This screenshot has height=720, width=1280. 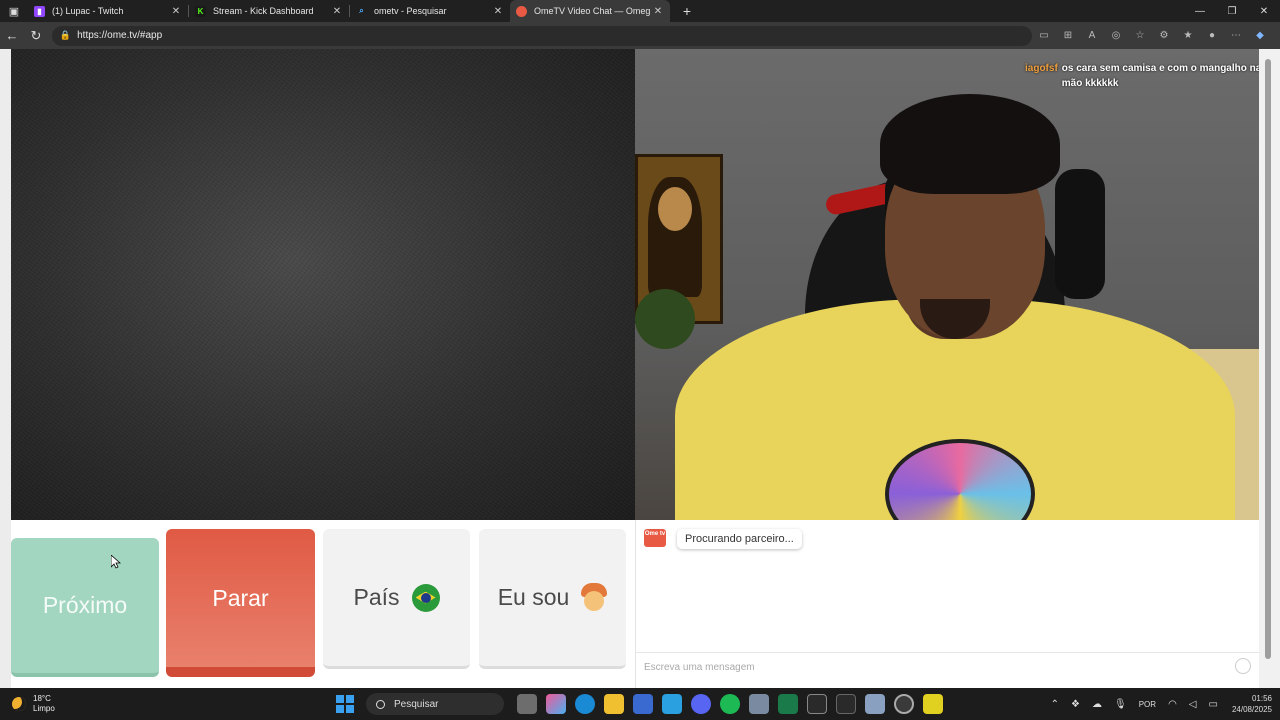 What do you see at coordinates (1243, 666) in the screenshot?
I see `emoji-icon` at bounding box center [1243, 666].